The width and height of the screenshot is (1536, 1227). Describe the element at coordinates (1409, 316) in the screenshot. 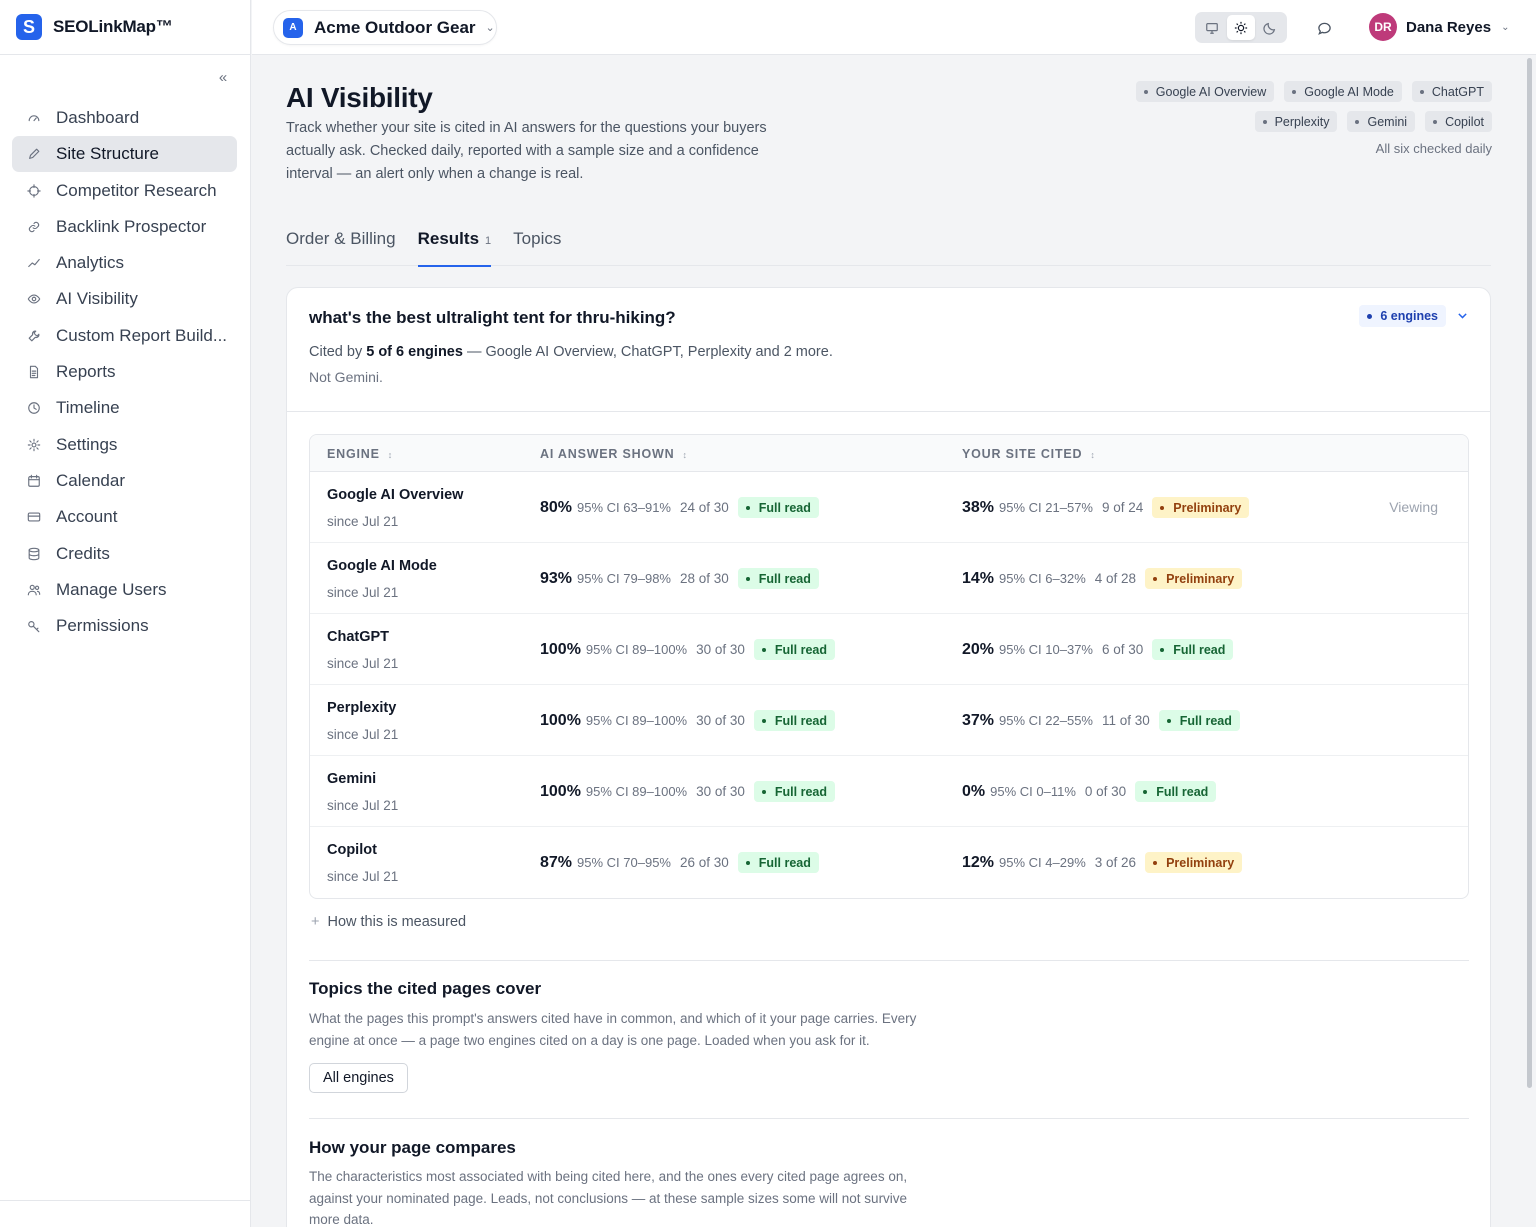

I see `engines-pill-label: 6 engines` at that location.